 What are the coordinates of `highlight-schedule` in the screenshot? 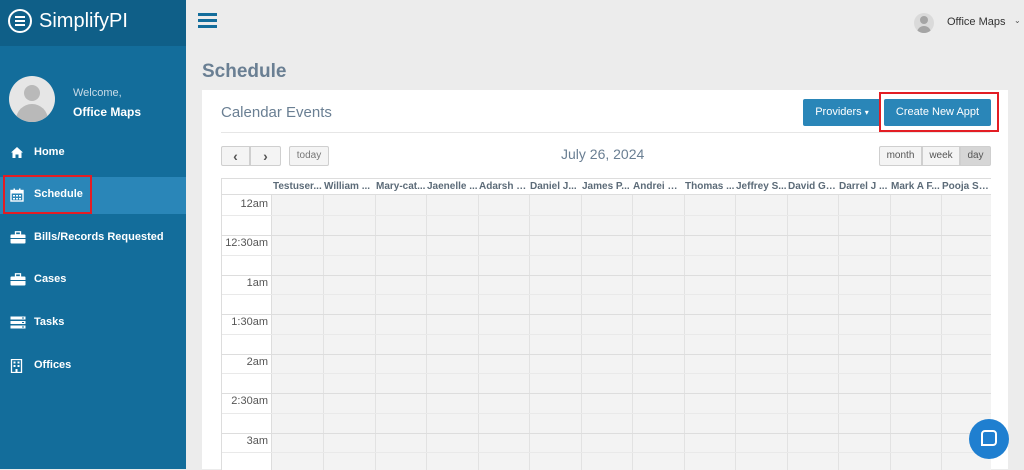 It's located at (47, 194).